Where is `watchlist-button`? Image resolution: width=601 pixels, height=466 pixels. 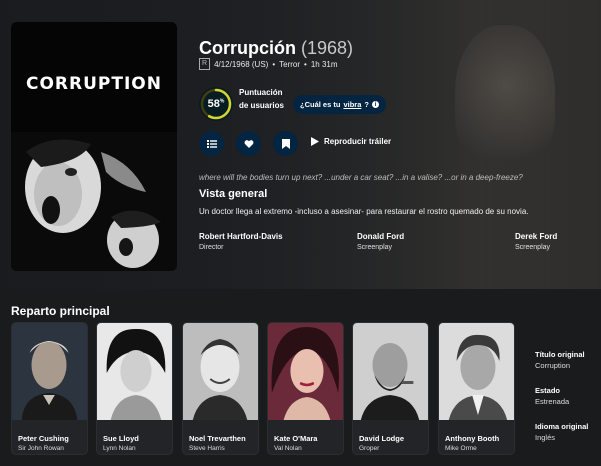
watchlist-button is located at coordinates (285, 143).